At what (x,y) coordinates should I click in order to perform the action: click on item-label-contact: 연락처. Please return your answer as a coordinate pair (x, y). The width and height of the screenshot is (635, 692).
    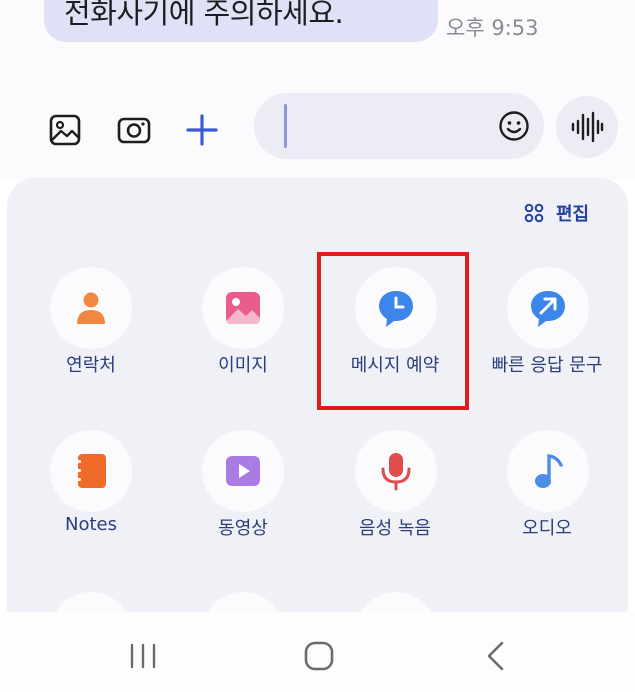
    Looking at the image, I should click on (91, 365).